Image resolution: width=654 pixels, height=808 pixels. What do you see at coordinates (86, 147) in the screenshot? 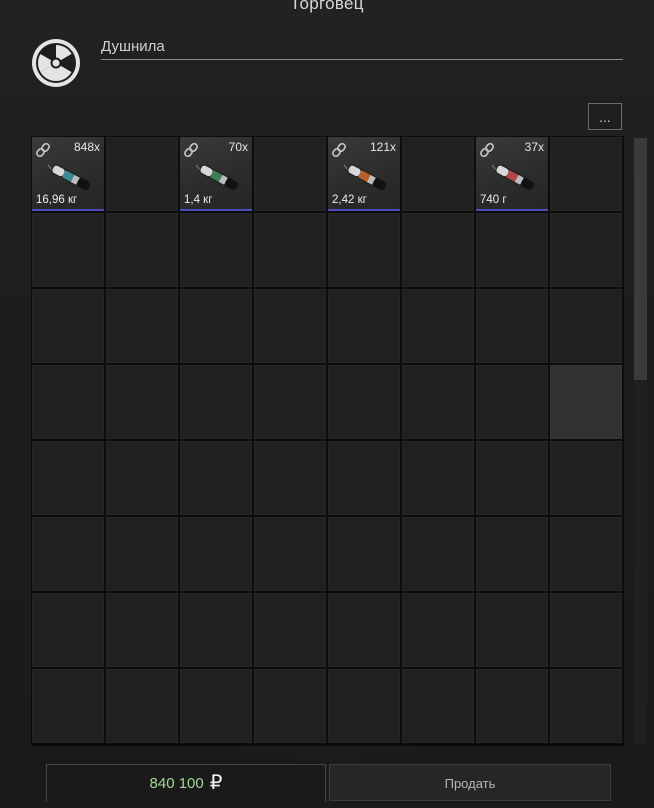
I see `item-quantity: 848x` at bounding box center [86, 147].